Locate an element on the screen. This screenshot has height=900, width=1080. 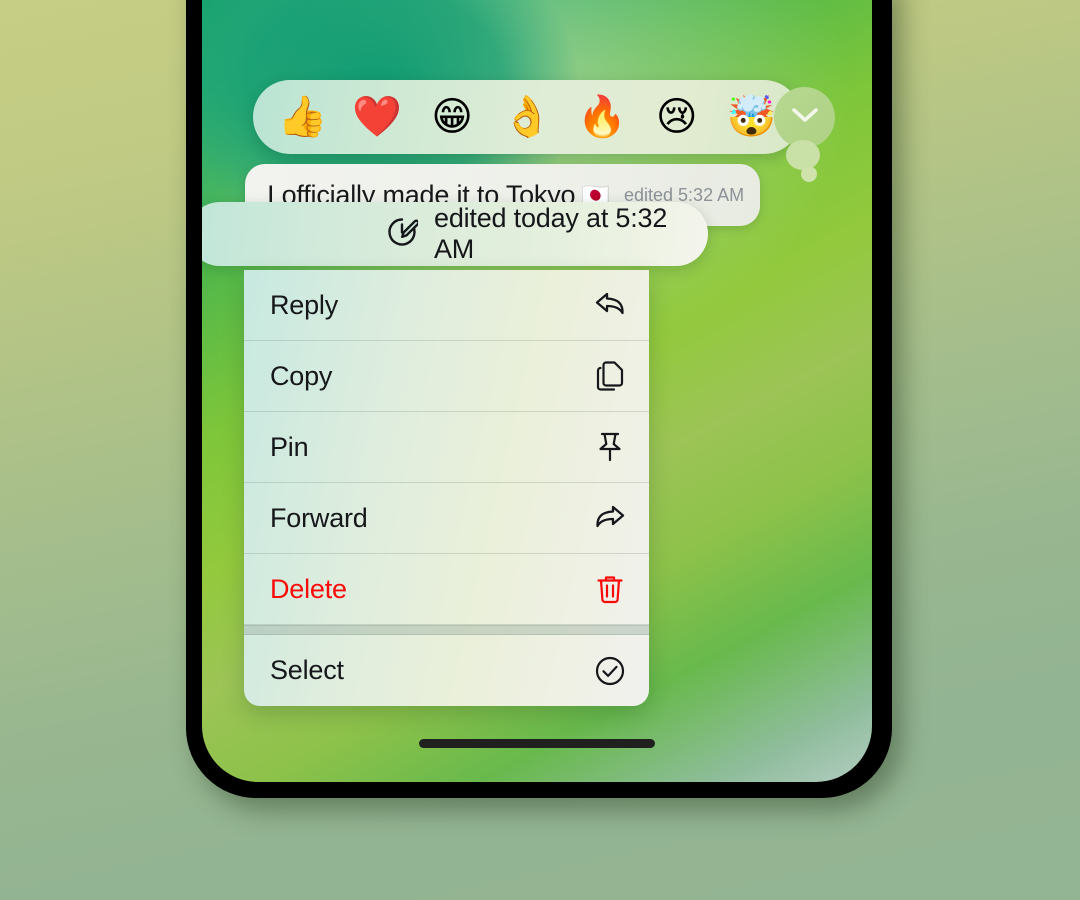
menu-section-divider is located at coordinates (446, 630).